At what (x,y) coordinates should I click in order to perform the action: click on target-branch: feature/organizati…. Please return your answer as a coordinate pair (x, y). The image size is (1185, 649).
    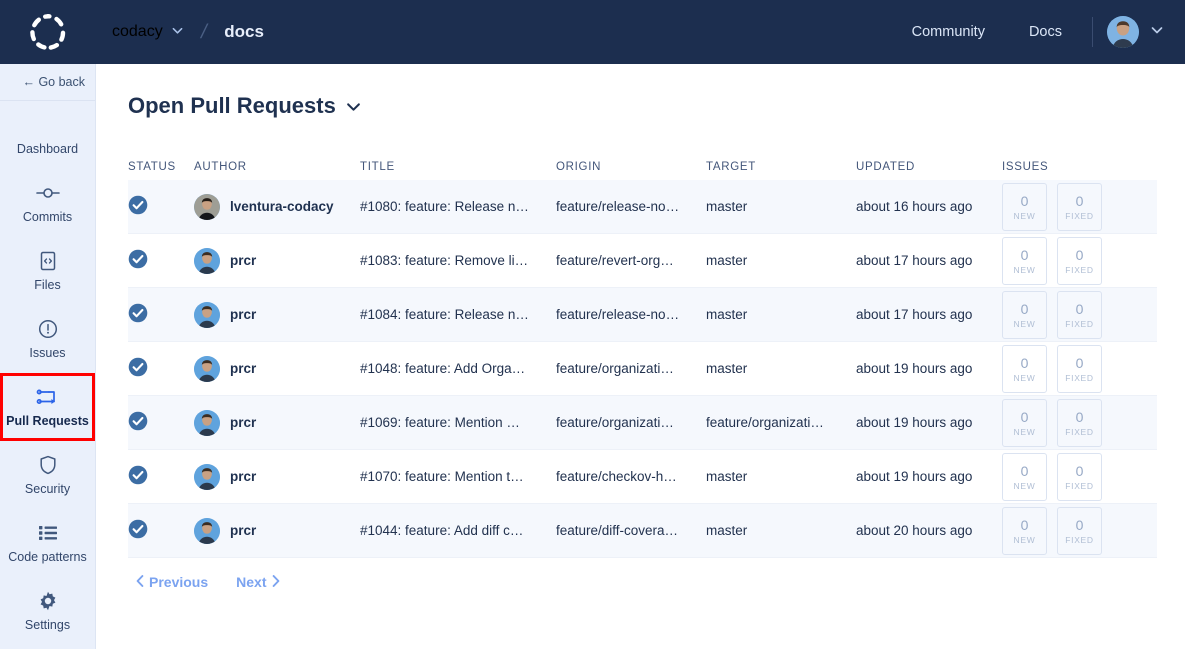
    Looking at the image, I should click on (765, 422).